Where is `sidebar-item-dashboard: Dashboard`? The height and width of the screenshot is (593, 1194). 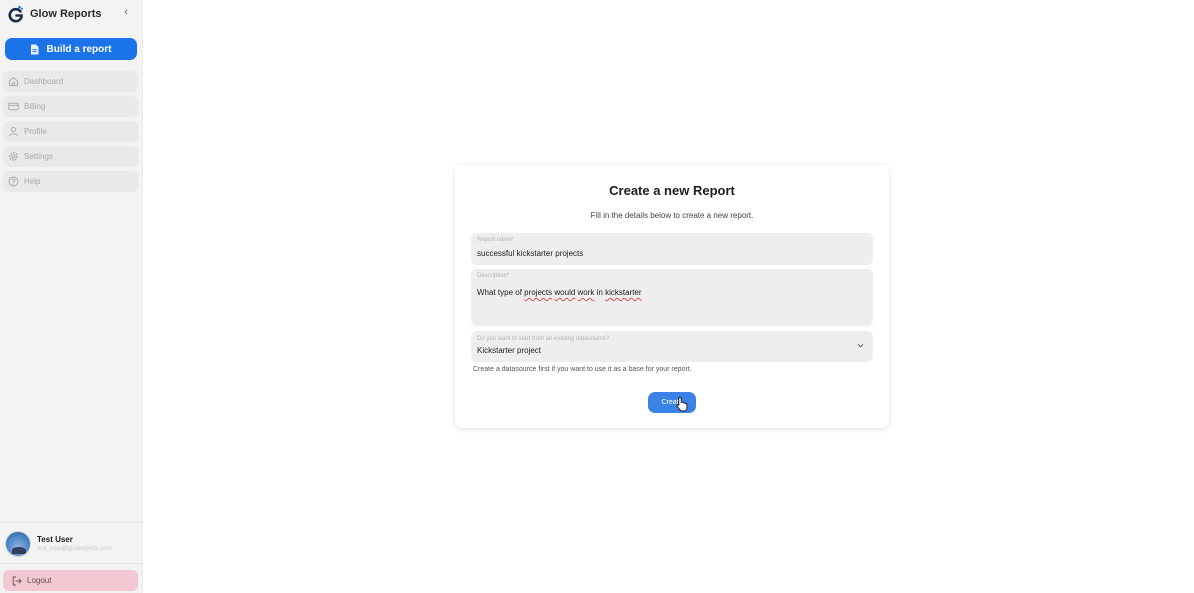 sidebar-item-dashboard: Dashboard is located at coordinates (70, 81).